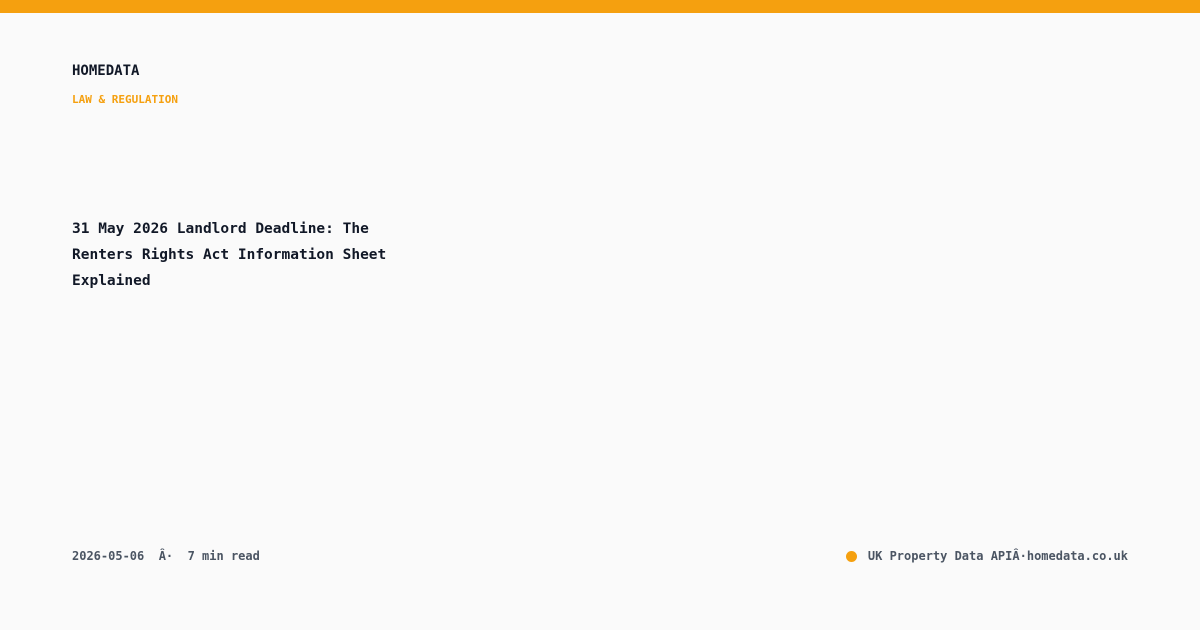 Image resolution: width=1200 pixels, height=630 pixels. Describe the element at coordinates (223, 556) in the screenshot. I see `read-time: 7 min read` at that location.